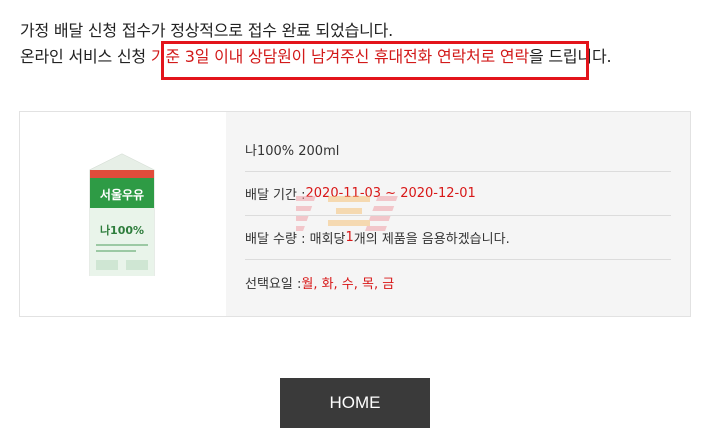  I want to click on milk-carton-image: 서울우유 나100%, so click(122, 214).